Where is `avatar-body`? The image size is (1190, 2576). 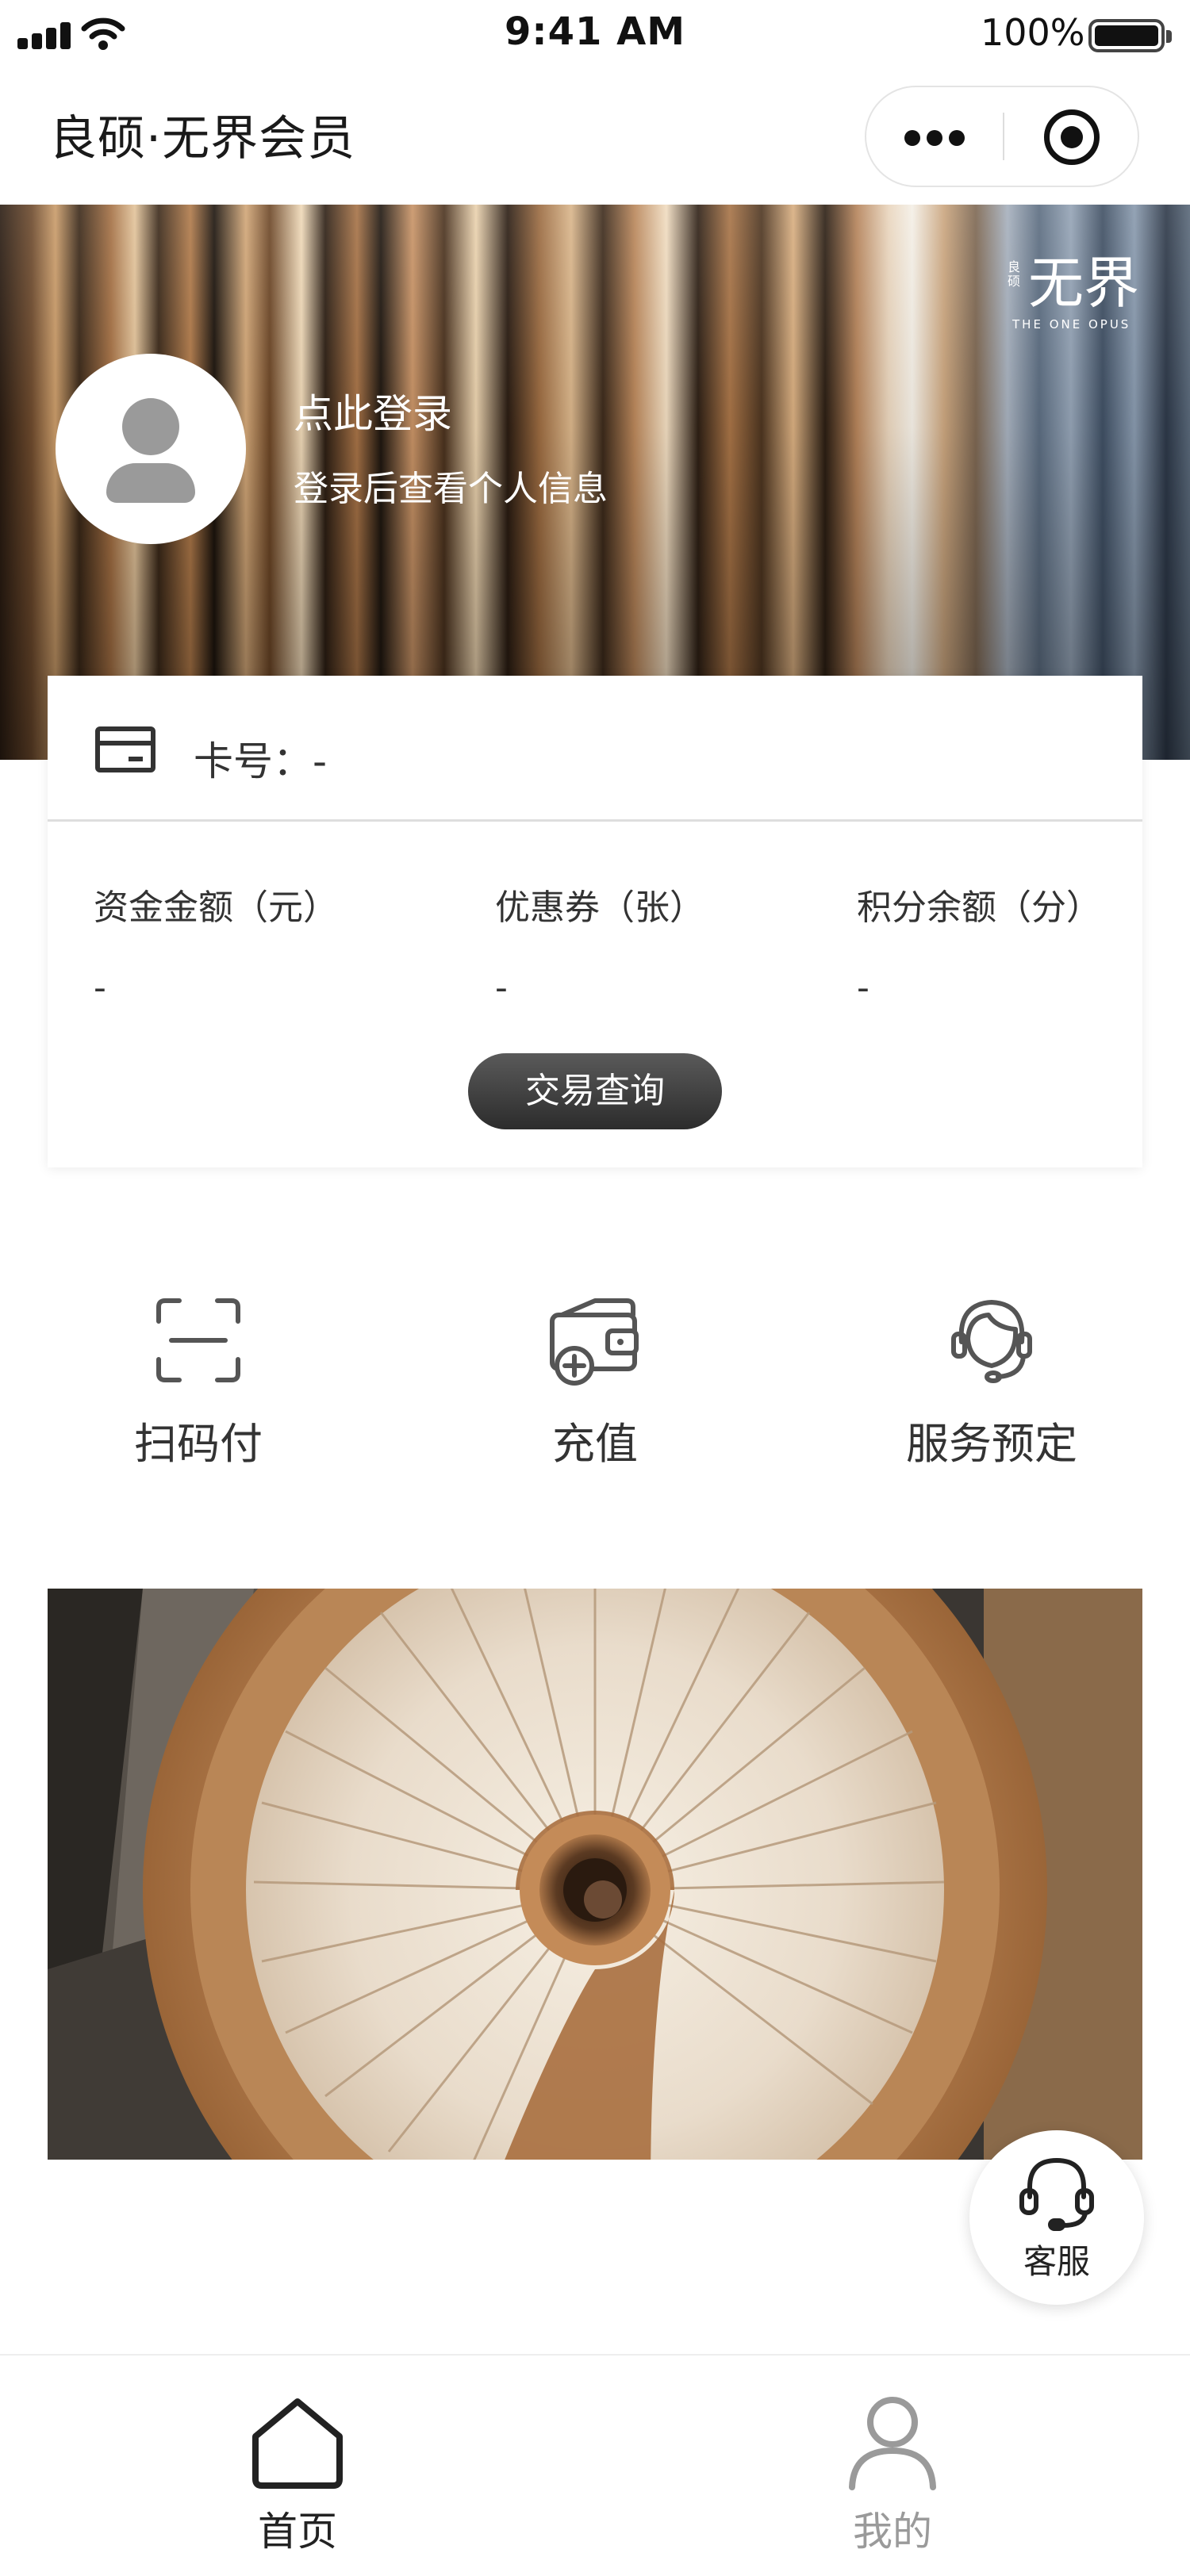 avatar-body is located at coordinates (150, 483).